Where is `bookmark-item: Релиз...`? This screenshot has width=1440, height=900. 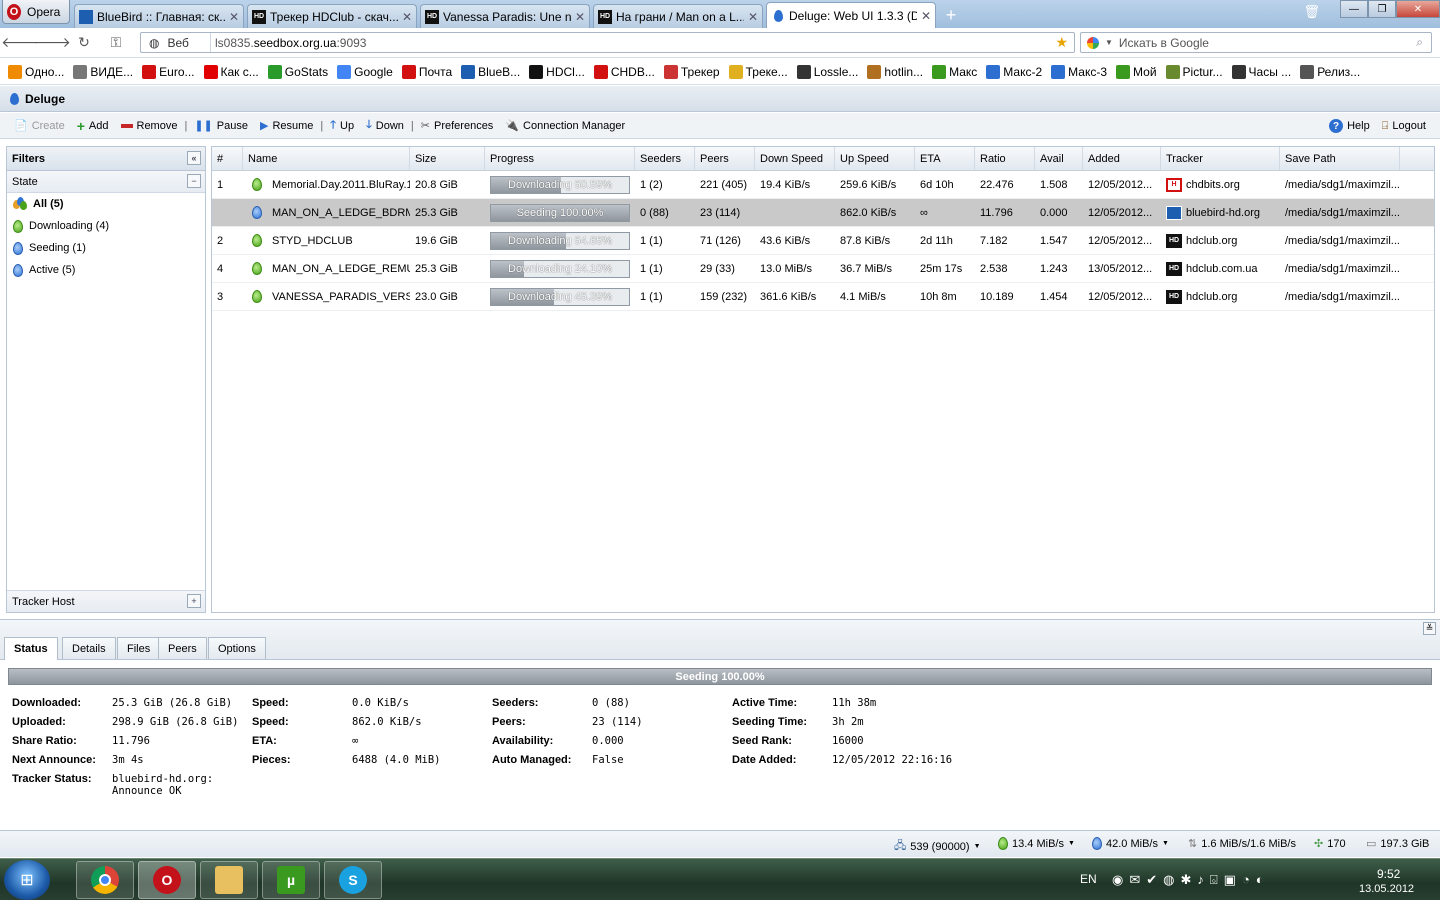
bookmark-item: Релиз... is located at coordinates (1330, 71).